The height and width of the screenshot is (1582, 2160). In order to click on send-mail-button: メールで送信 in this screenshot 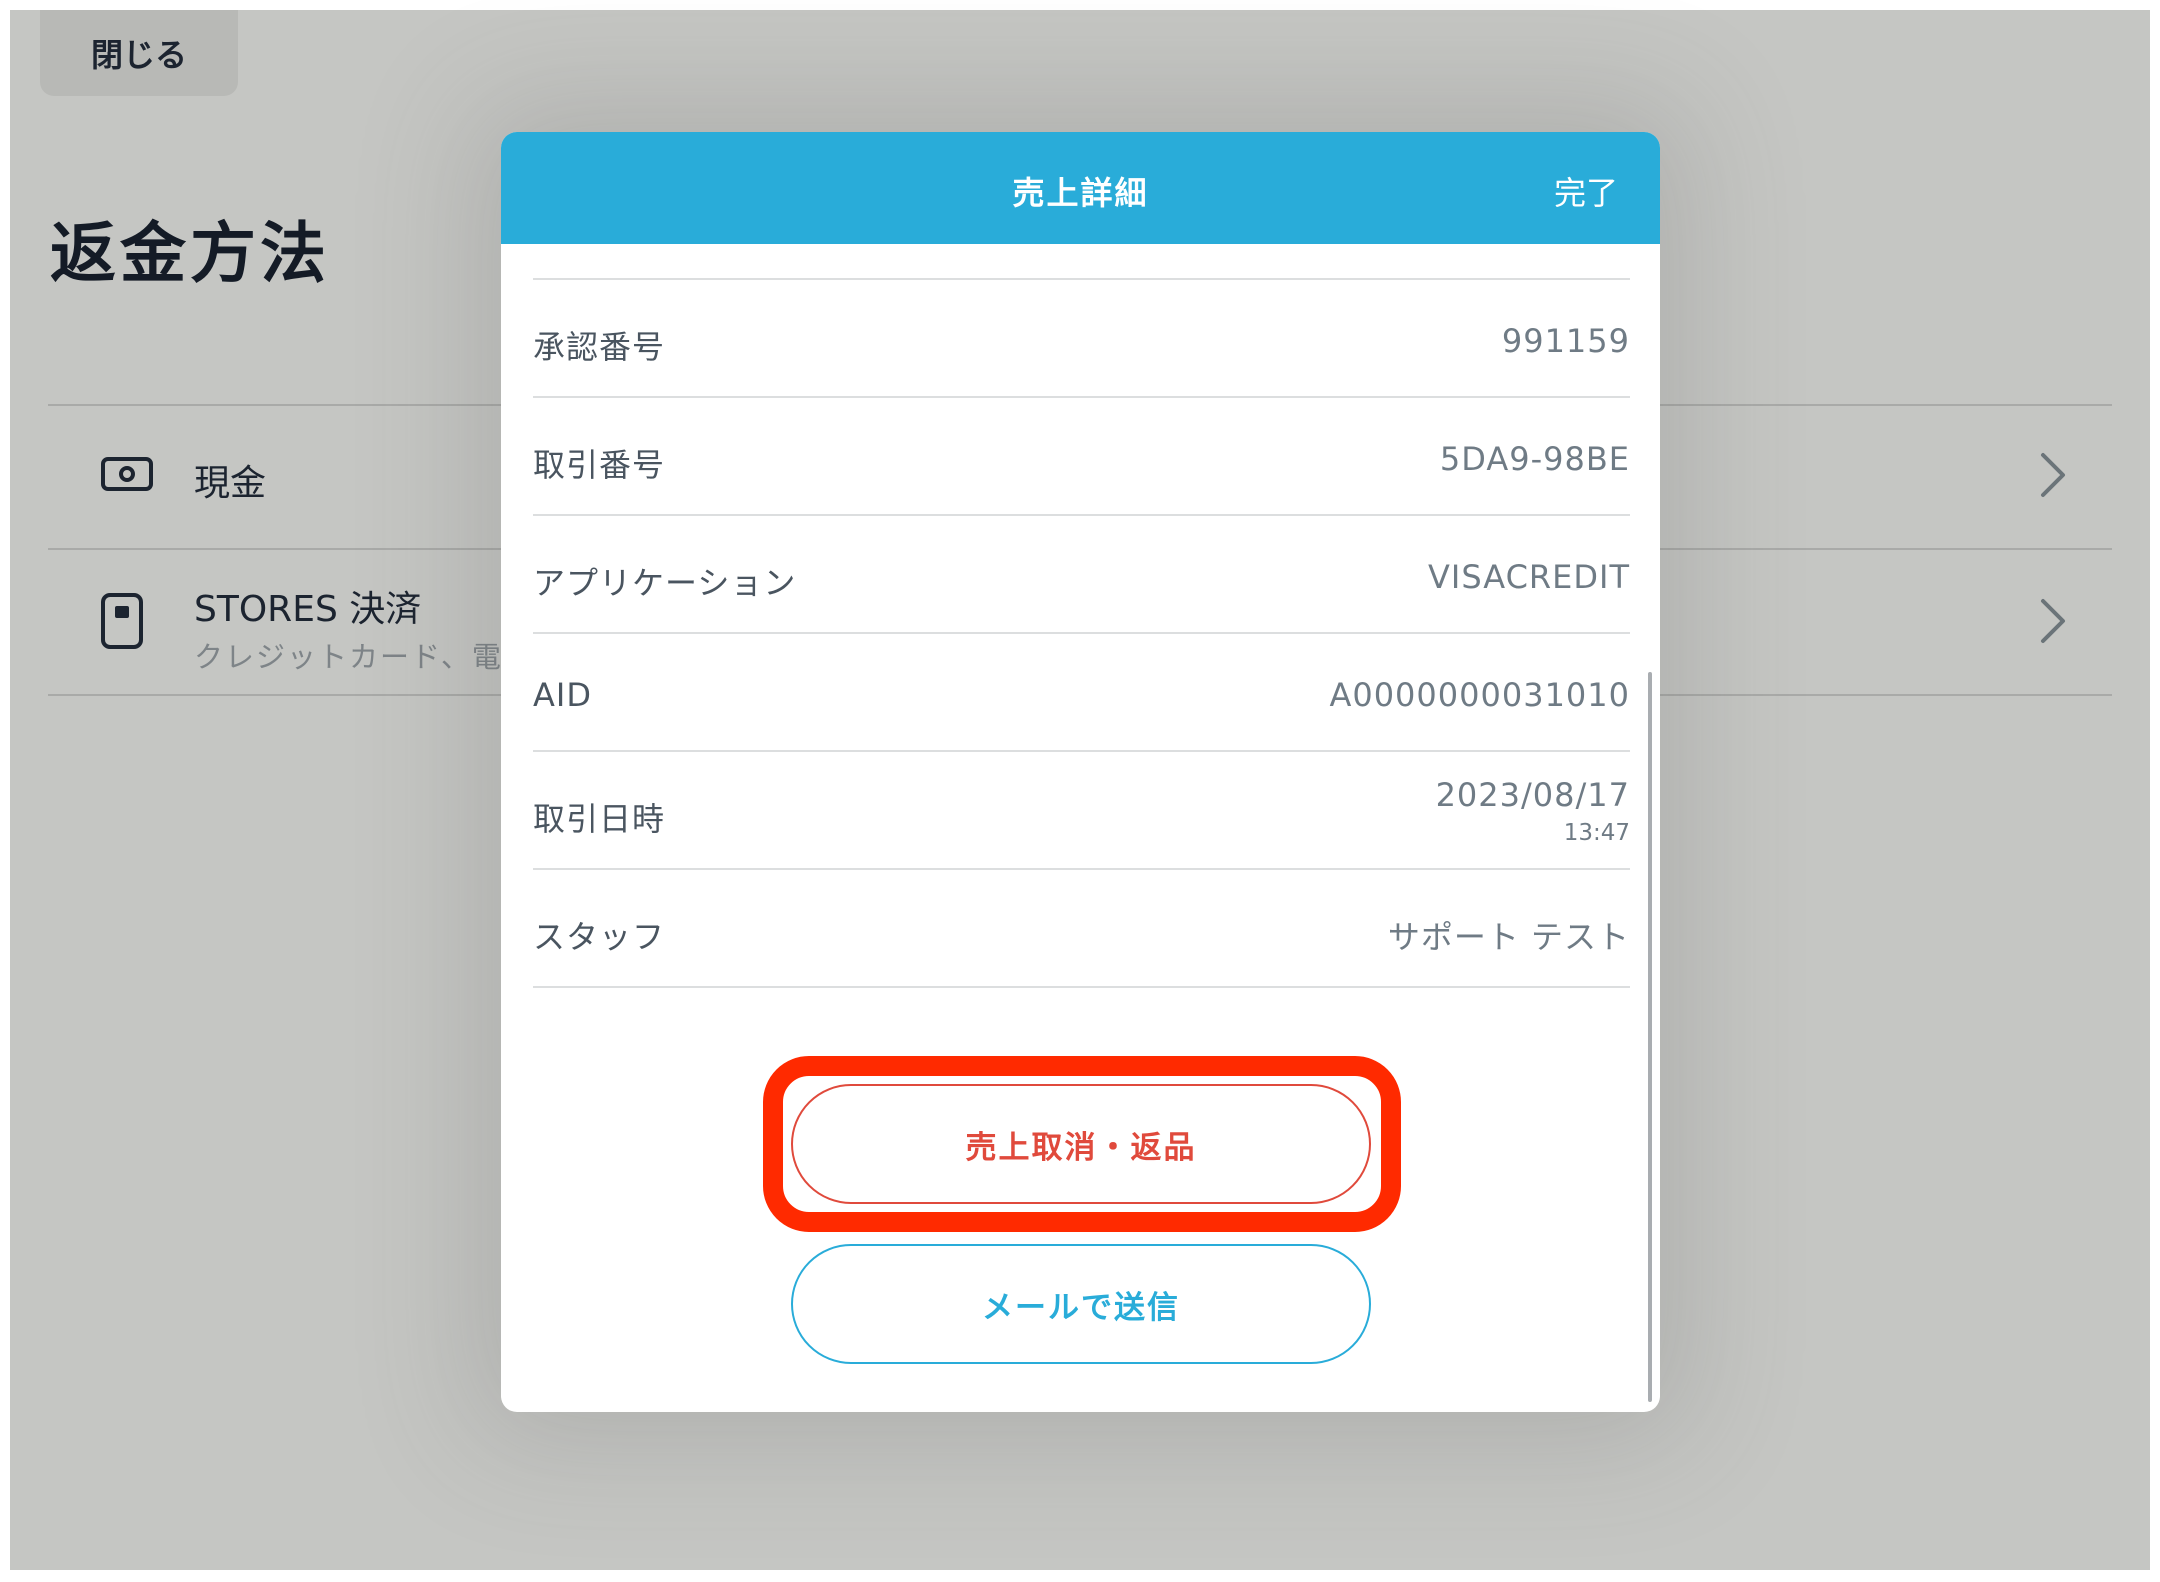, I will do `click(1081, 1304)`.